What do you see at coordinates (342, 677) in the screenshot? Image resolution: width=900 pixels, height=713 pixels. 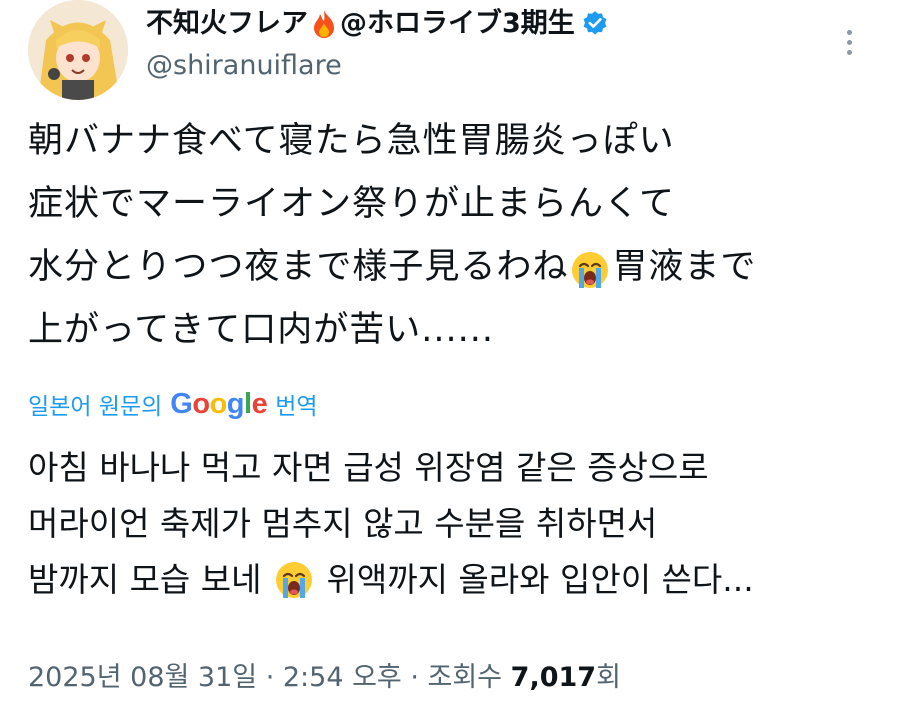 I see `tweet-time: 2:54 오후` at bounding box center [342, 677].